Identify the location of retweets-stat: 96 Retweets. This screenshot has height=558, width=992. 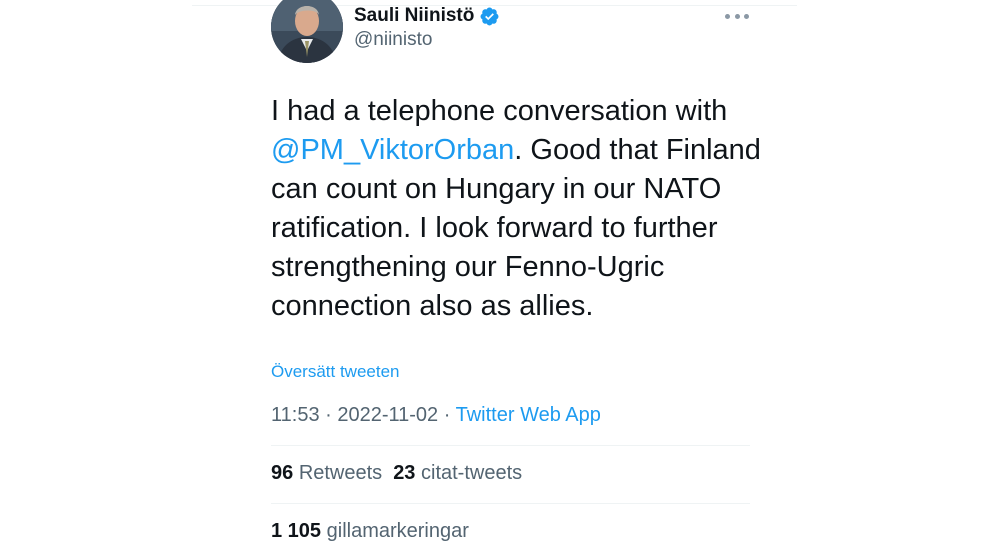
(326, 473).